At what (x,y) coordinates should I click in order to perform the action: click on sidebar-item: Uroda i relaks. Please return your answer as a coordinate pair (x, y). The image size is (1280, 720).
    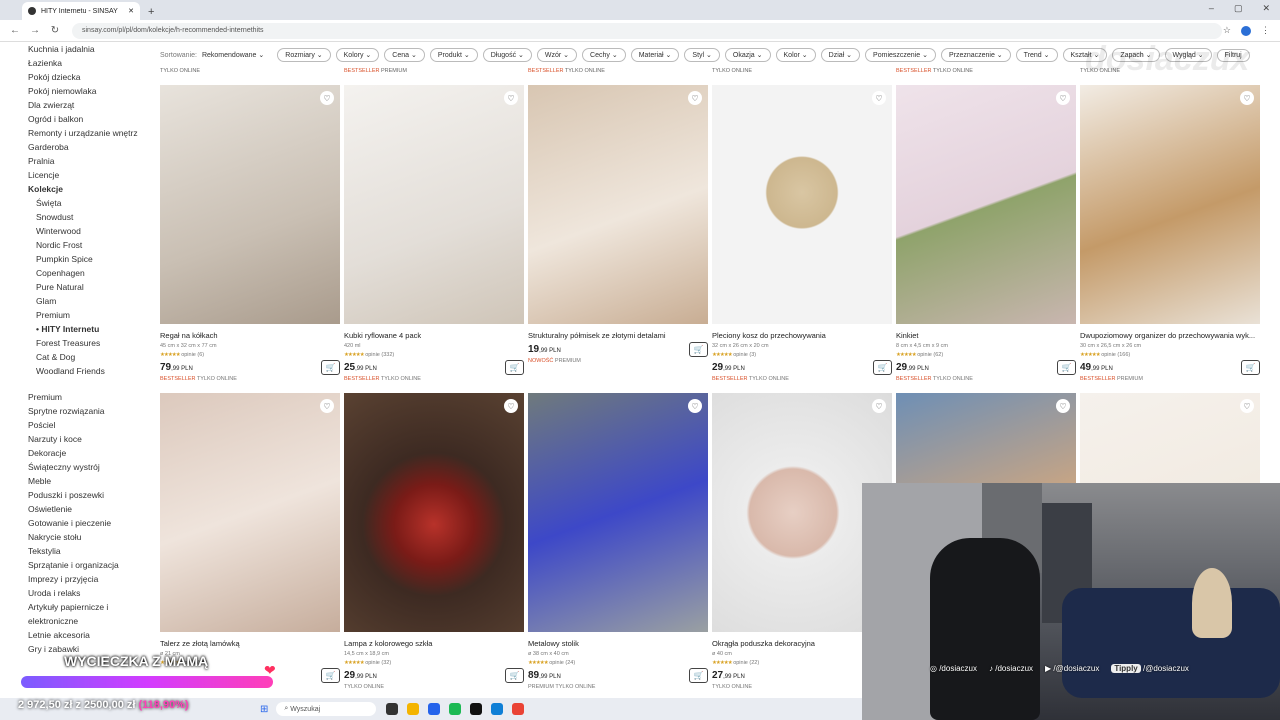
    Looking at the image, I should click on (89, 593).